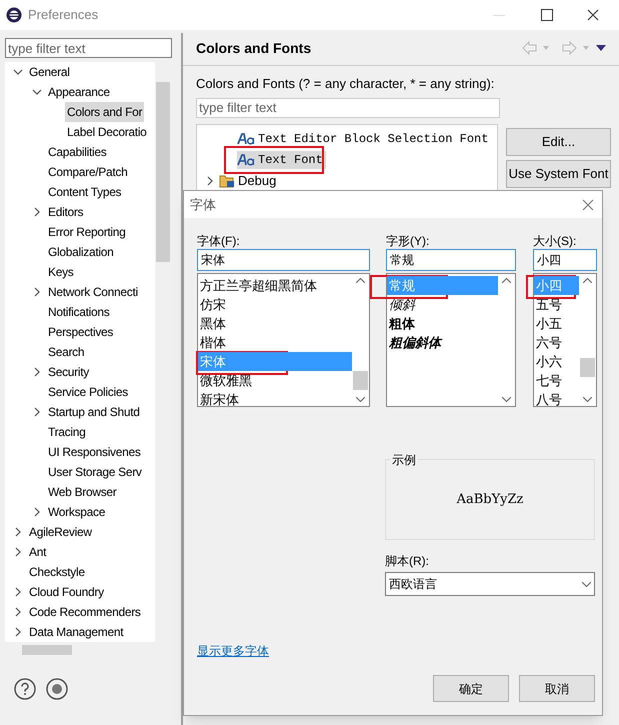 This screenshot has height=725, width=619. What do you see at coordinates (85, 612) in the screenshot?
I see `tree-item: Code Recommenders` at bounding box center [85, 612].